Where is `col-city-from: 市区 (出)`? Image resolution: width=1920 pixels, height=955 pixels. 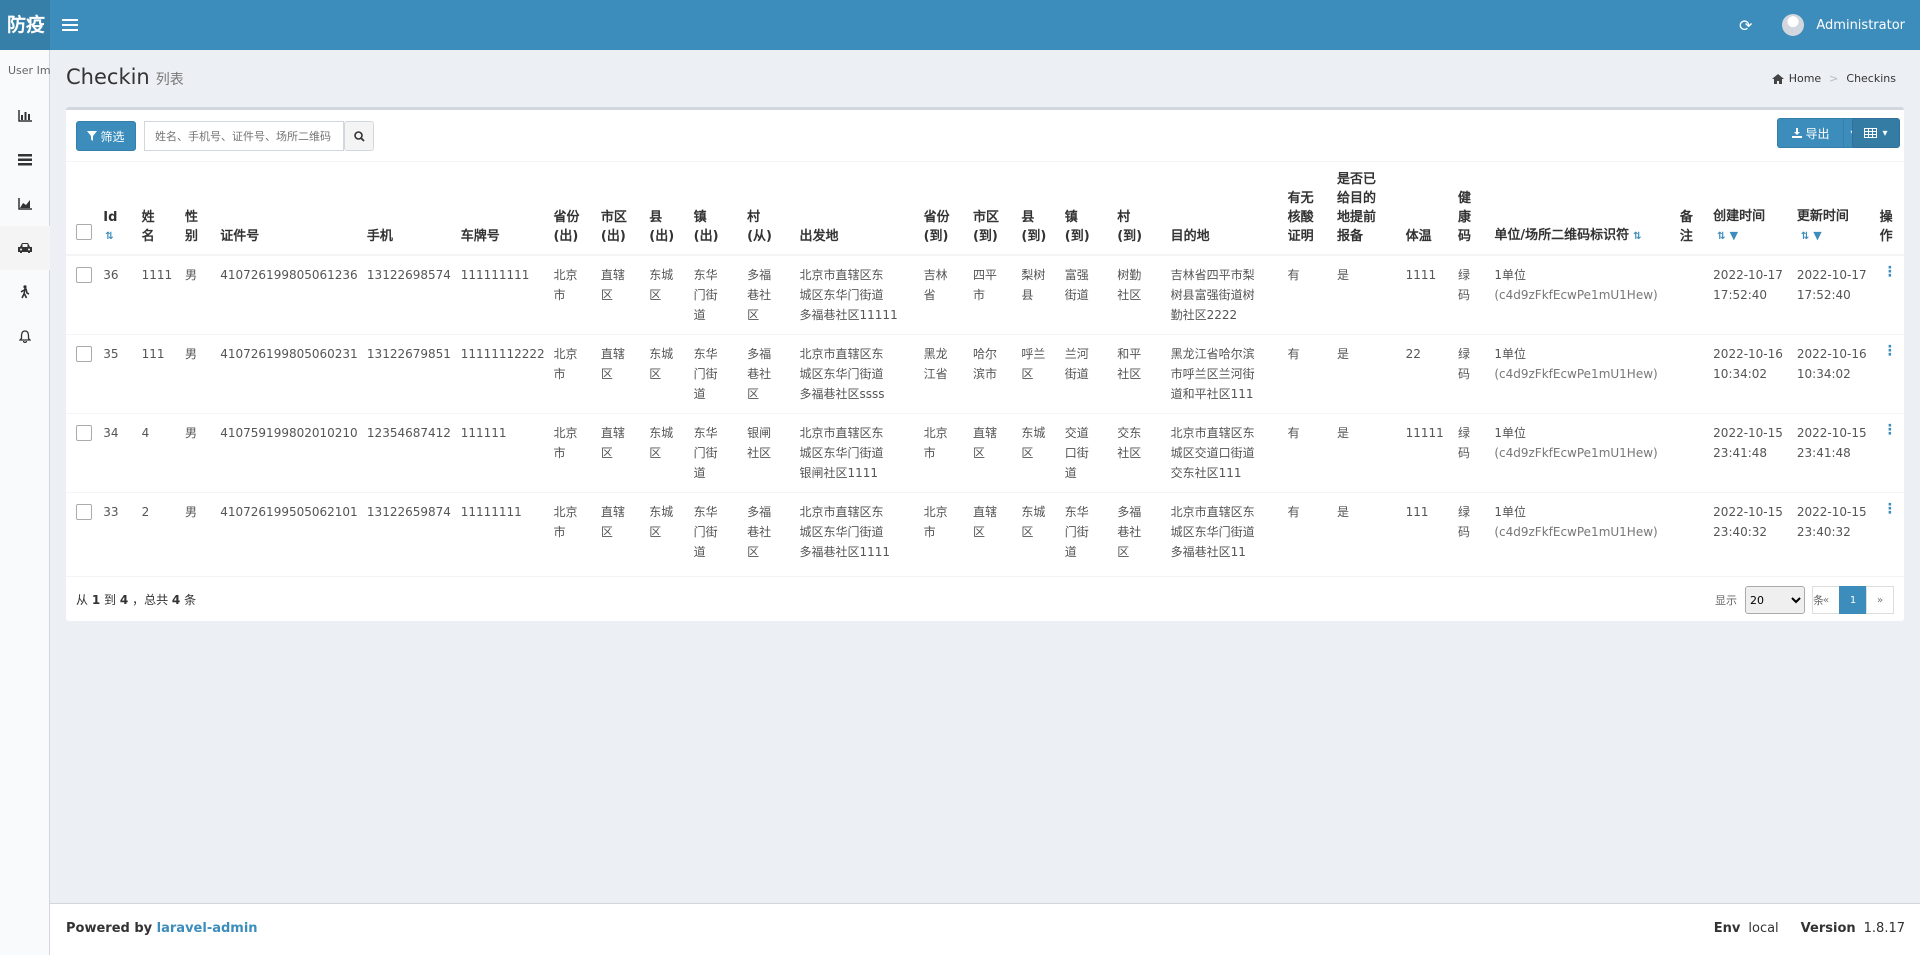
col-city-from: 市区 (出) is located at coordinates (621, 209).